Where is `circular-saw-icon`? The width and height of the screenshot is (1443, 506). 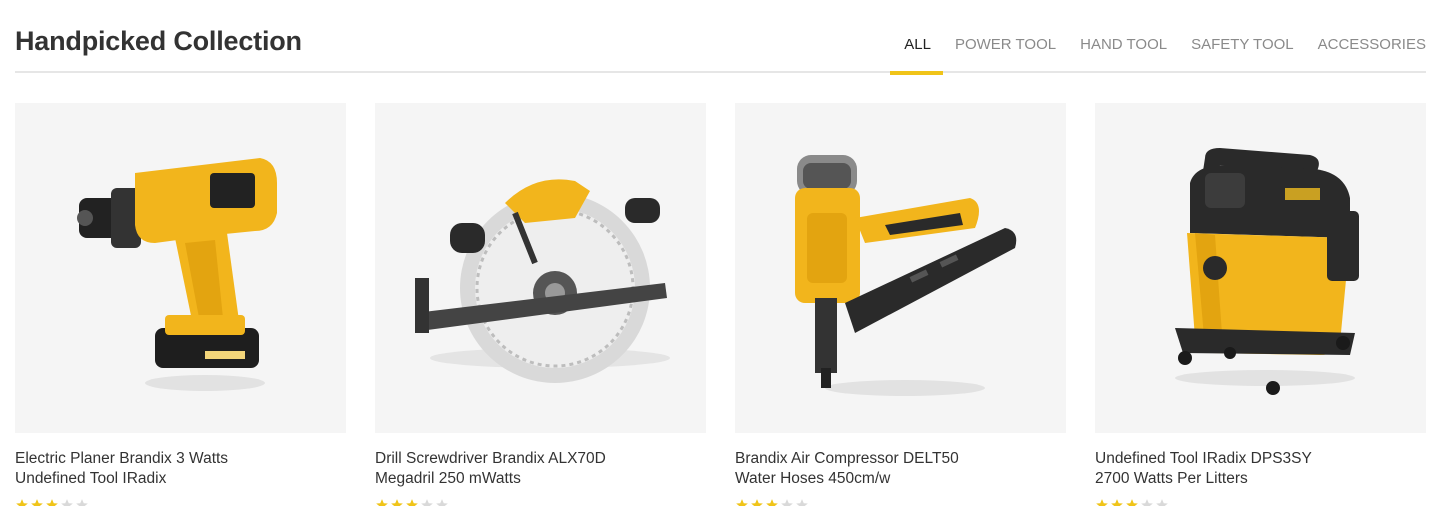
circular-saw-icon is located at coordinates (542, 281).